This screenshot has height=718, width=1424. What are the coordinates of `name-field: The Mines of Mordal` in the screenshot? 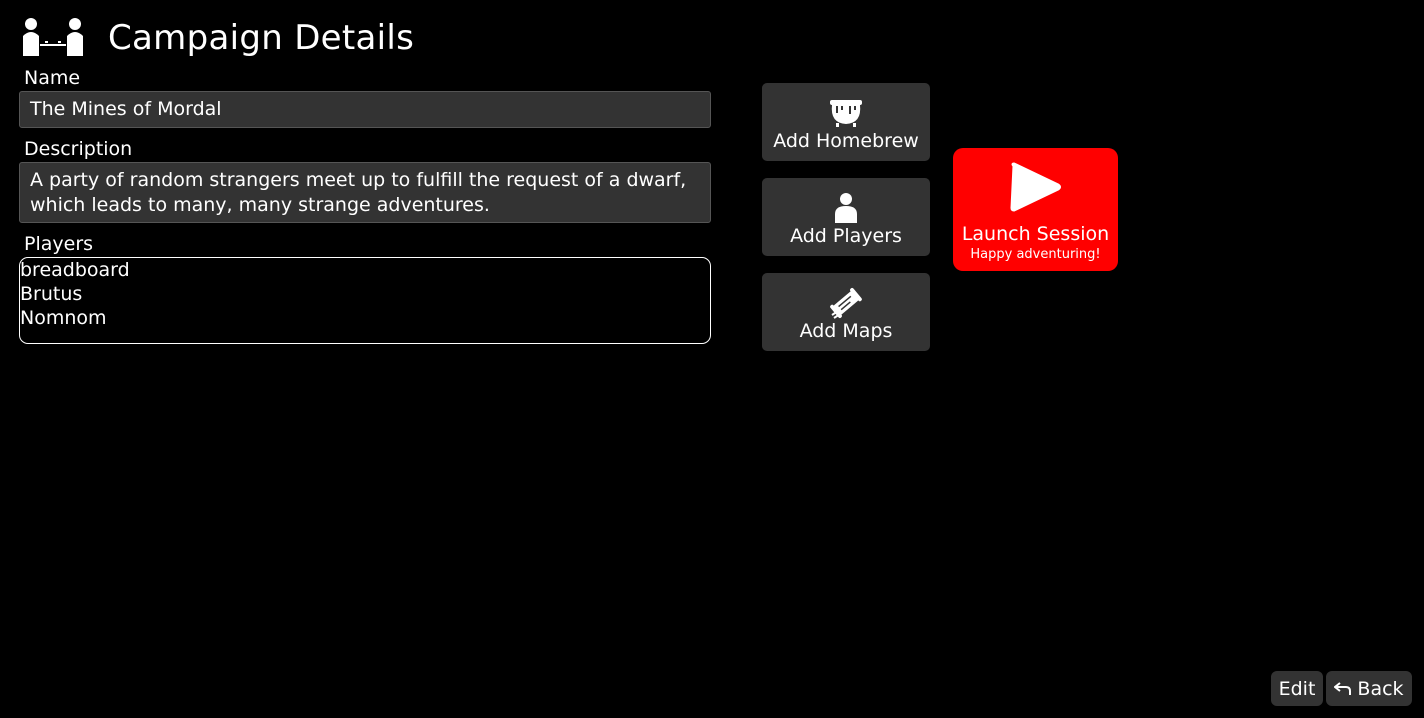 It's located at (365, 109).